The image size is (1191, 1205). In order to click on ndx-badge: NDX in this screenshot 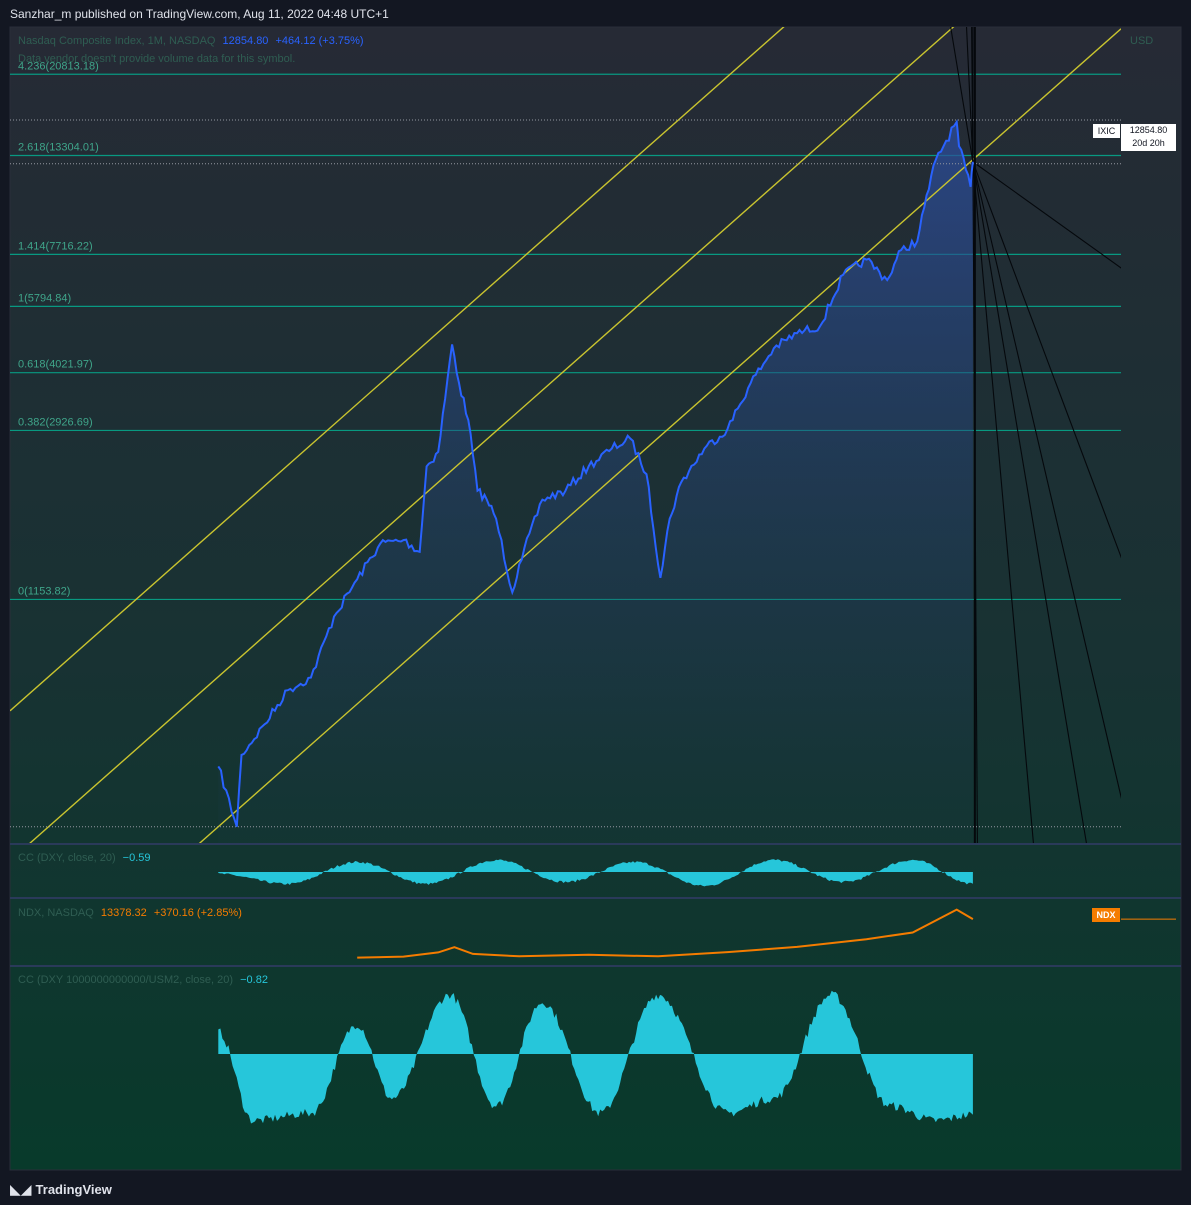, I will do `click(1106, 915)`.